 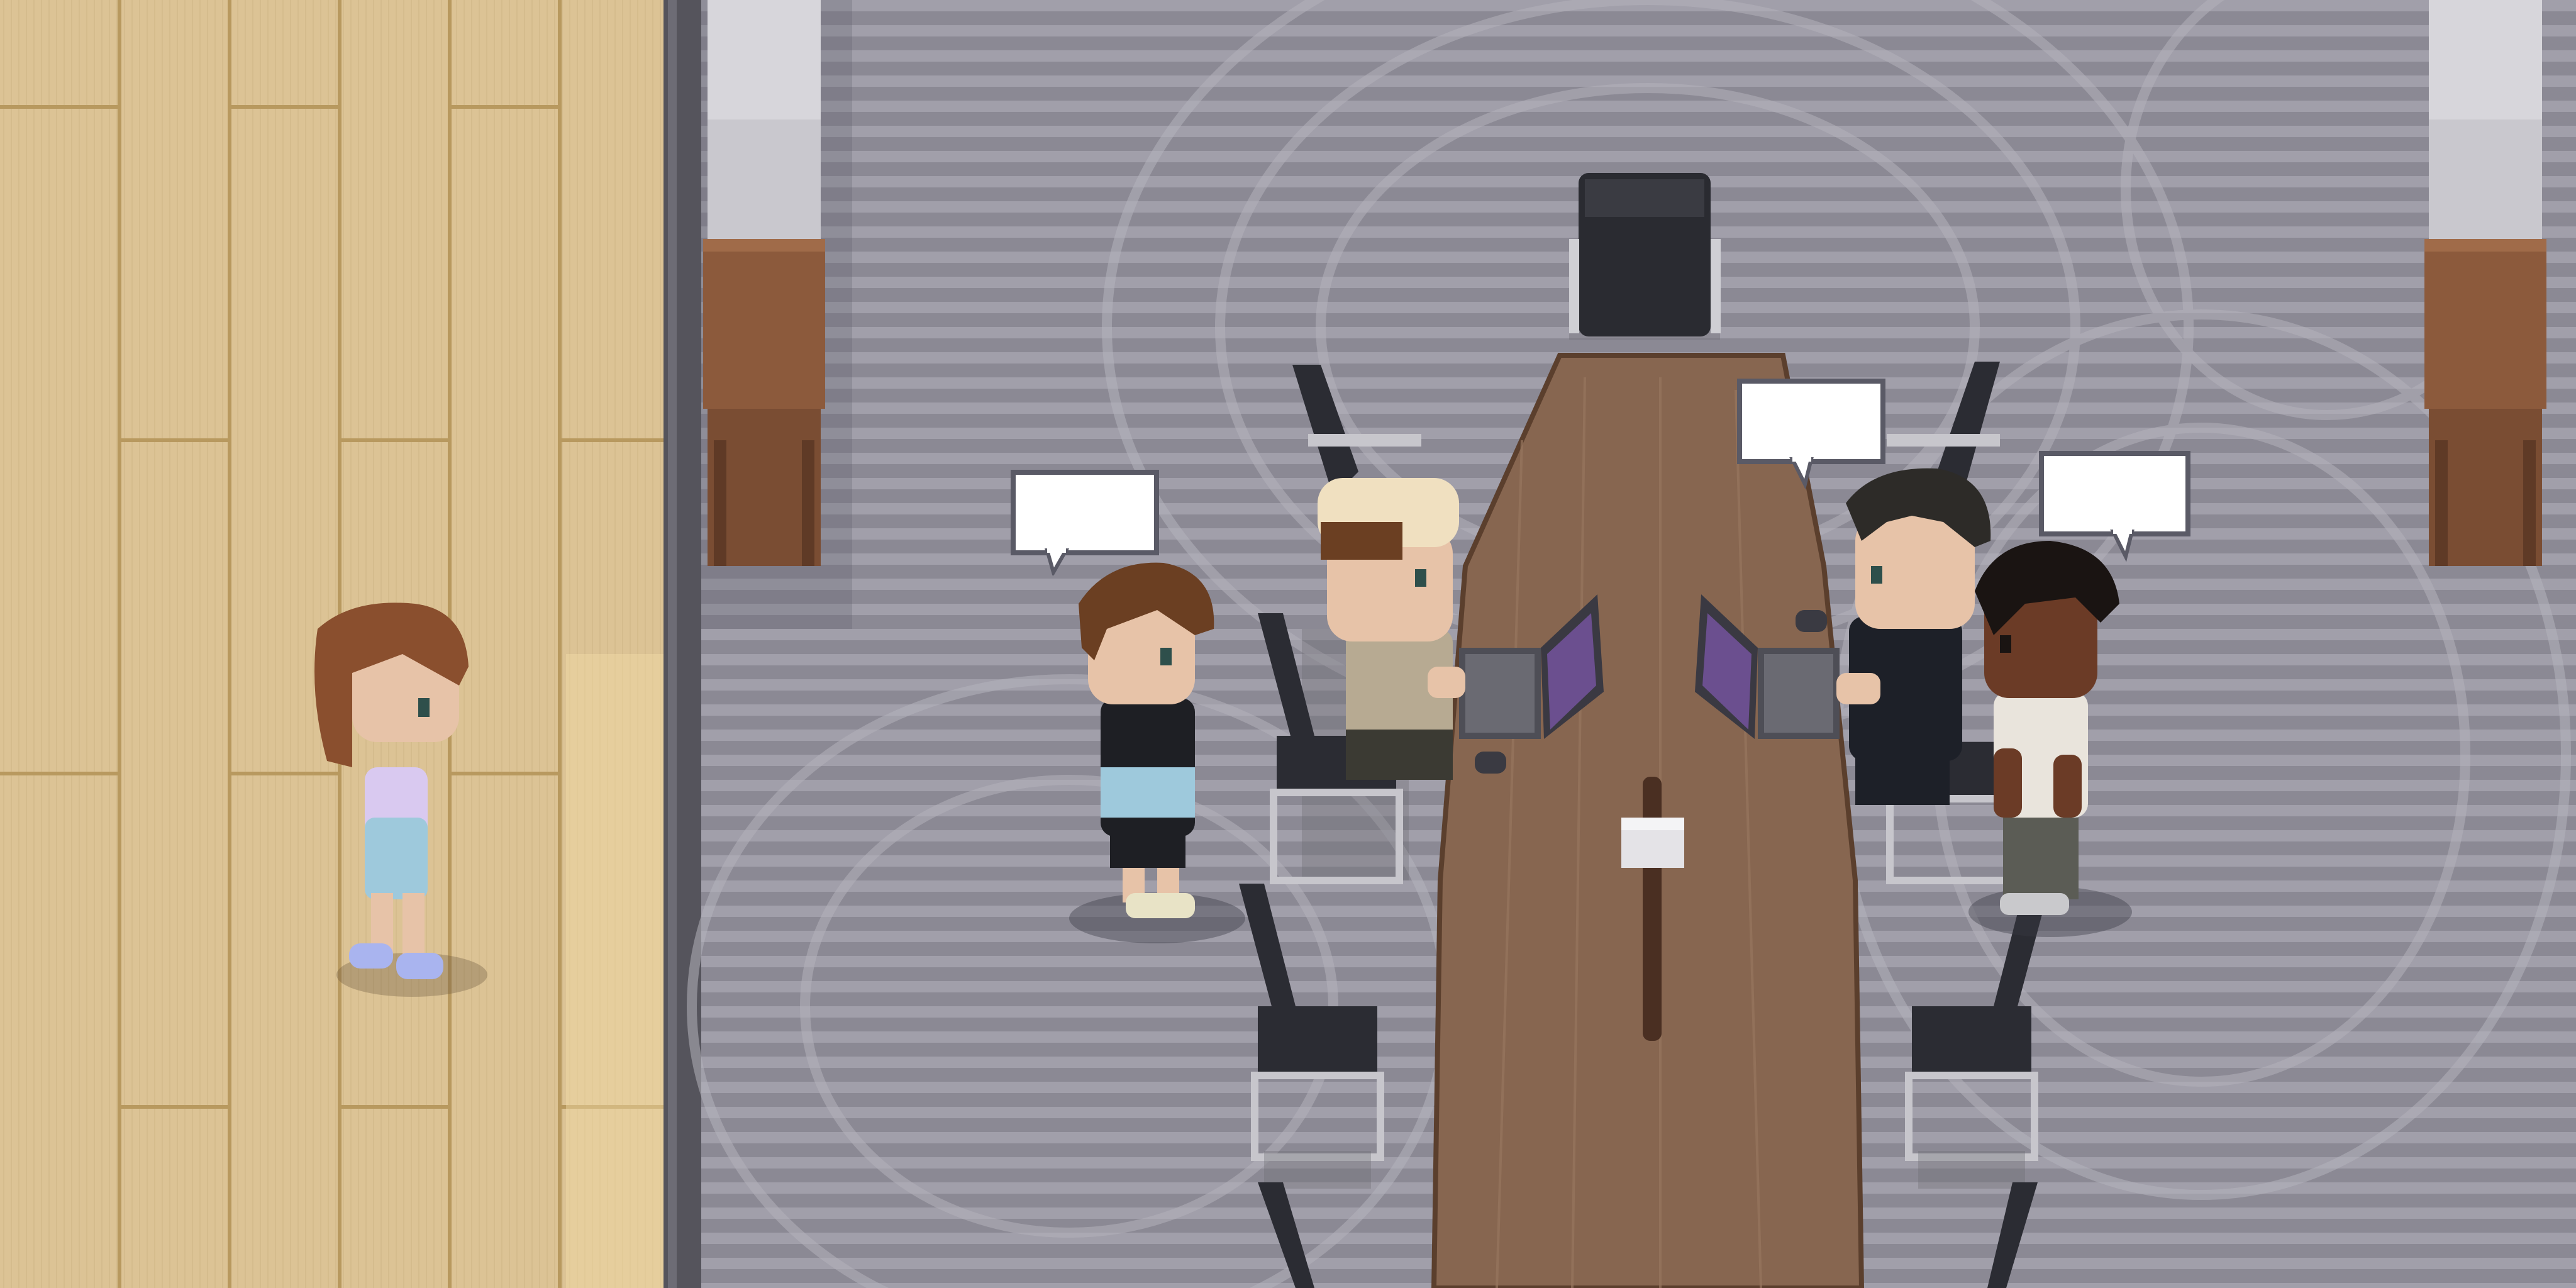 I want to click on head-chair, so click(x=1645, y=256).